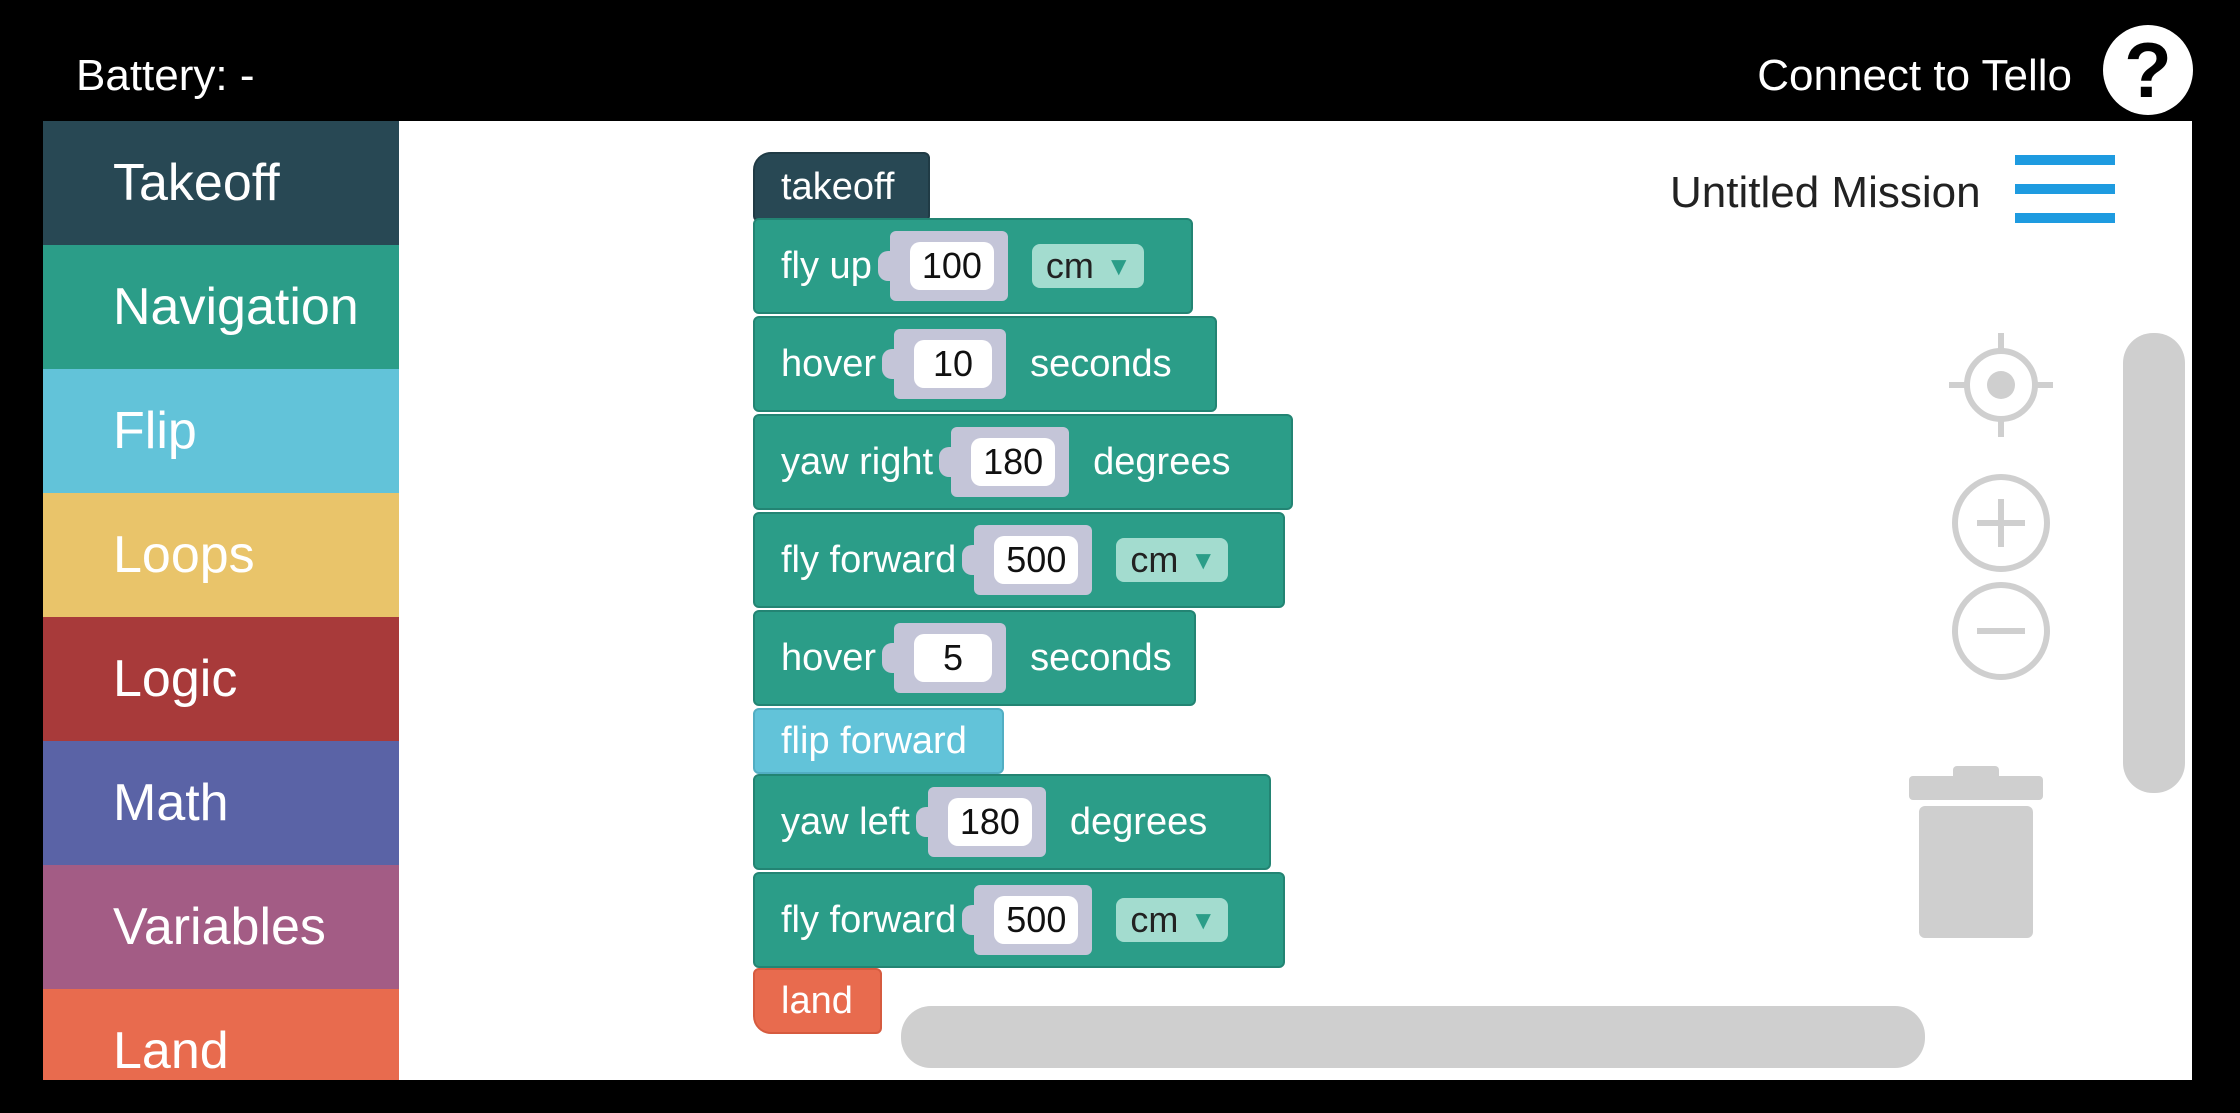 The width and height of the screenshot is (2240, 1113). What do you see at coordinates (2001, 631) in the screenshot?
I see `zoom-out-icon` at bounding box center [2001, 631].